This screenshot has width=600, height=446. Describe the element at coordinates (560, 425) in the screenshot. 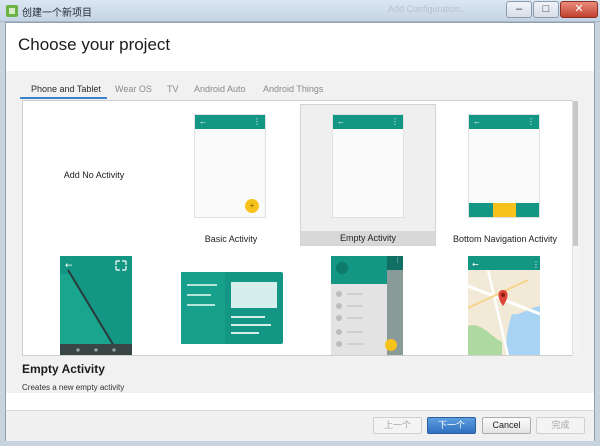

I see `finish-button: 完成` at that location.